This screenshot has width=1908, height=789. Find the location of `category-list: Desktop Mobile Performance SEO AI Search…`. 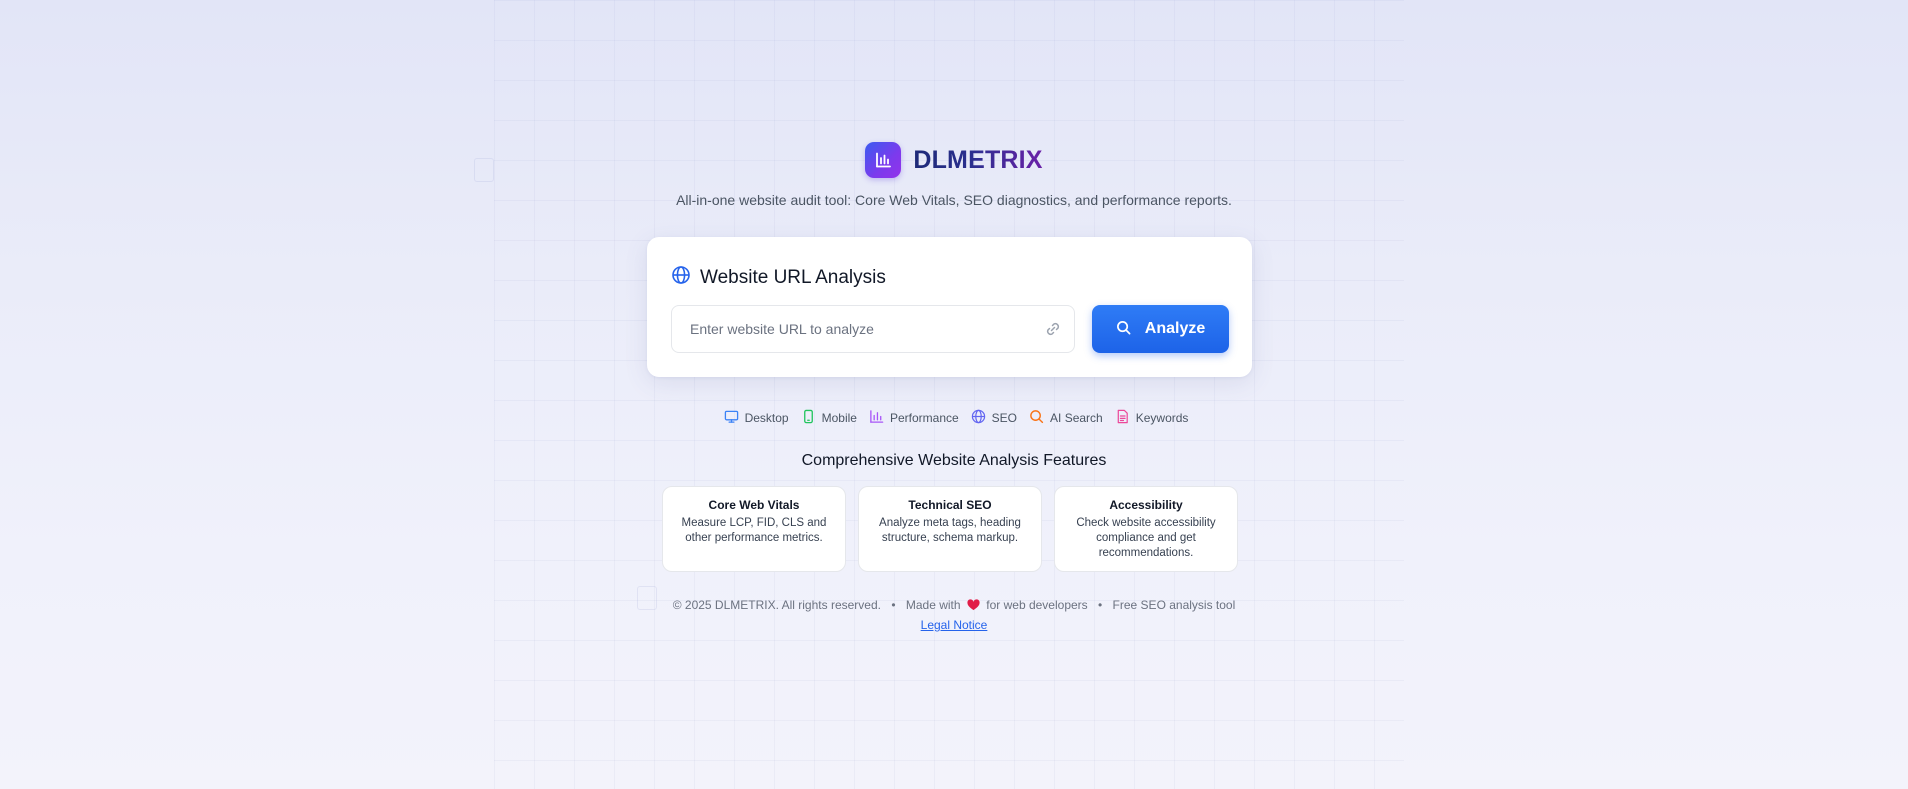

category-list: Desktop Mobile Performance SEO AI Search… is located at coordinates (954, 418).